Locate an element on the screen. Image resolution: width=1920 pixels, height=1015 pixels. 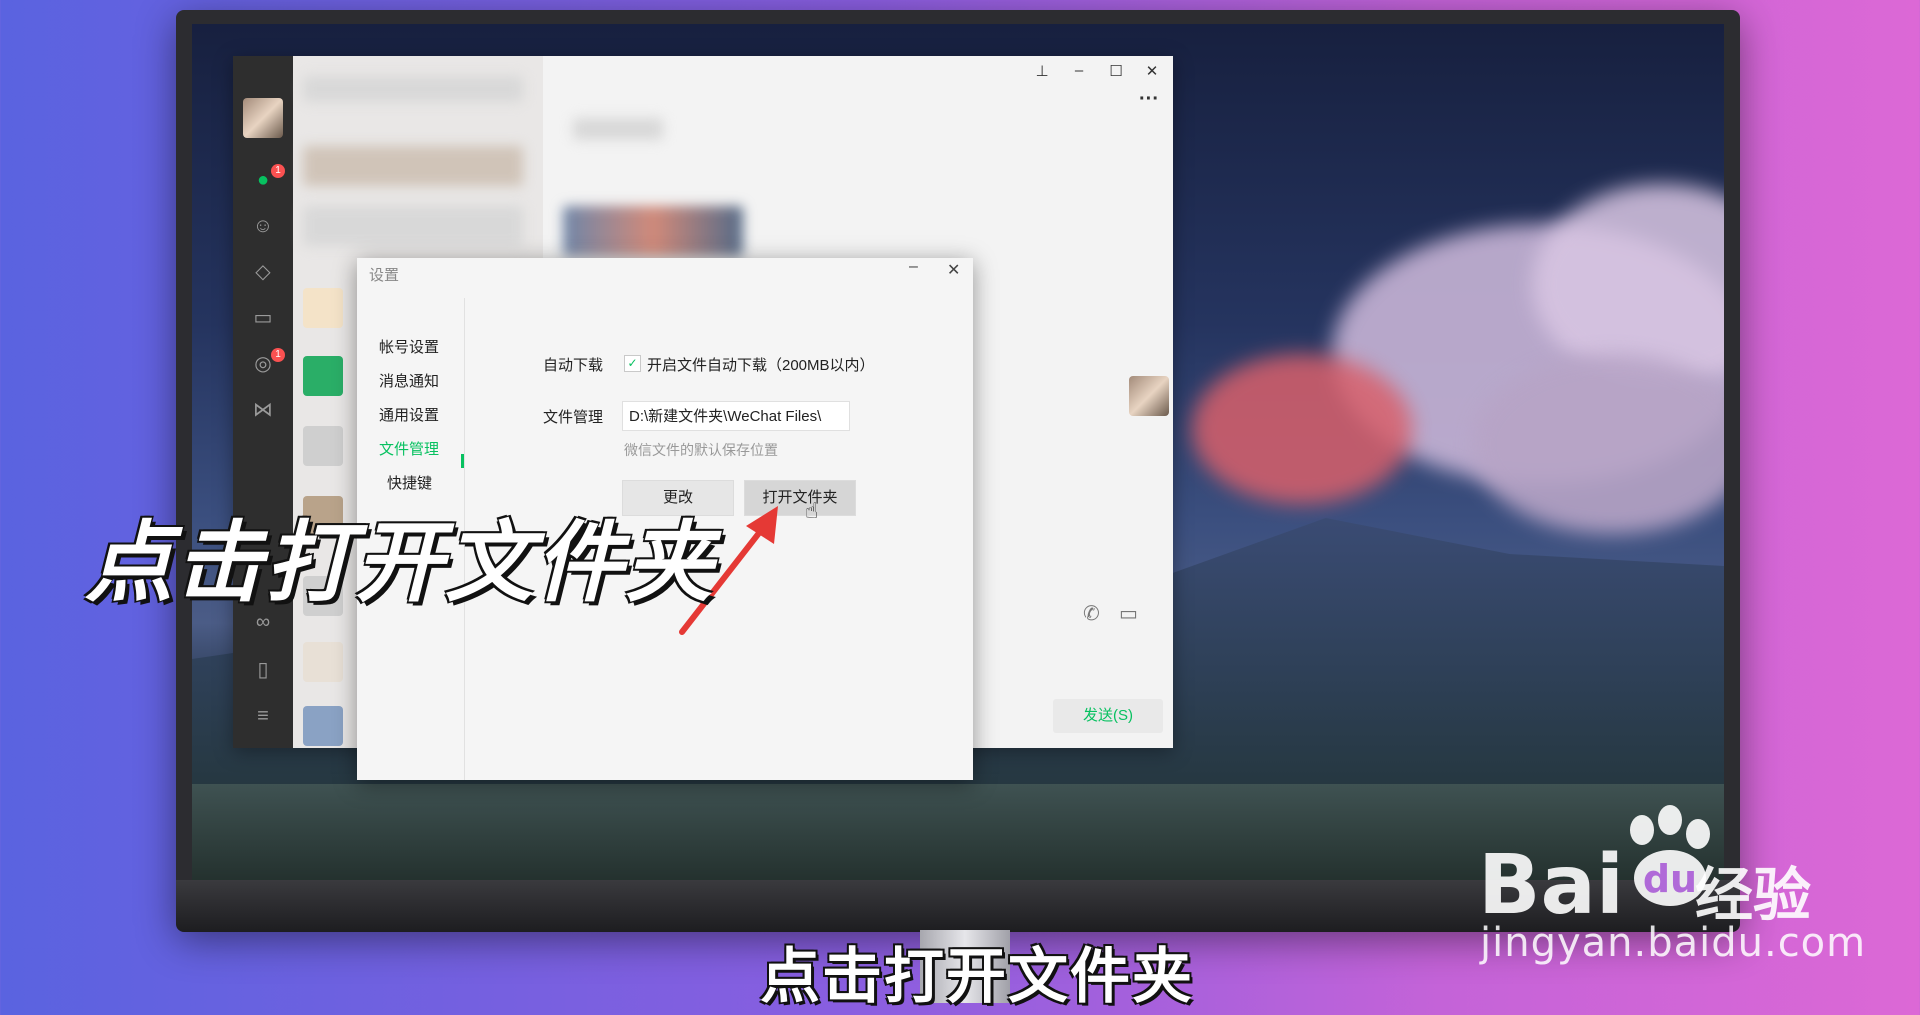
video-call-icon: ▭ is located at coordinates (1128, 613).